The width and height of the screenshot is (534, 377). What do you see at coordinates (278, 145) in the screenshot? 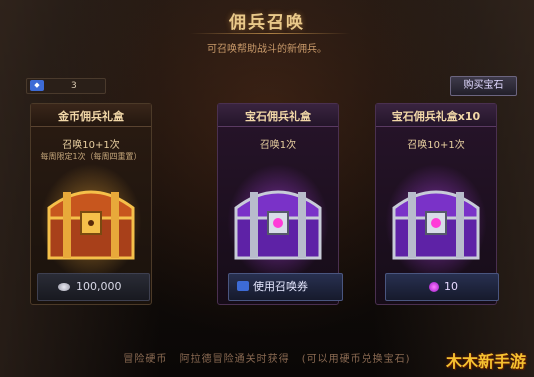
I see `card-summon-count: 召唤1次` at bounding box center [278, 145].